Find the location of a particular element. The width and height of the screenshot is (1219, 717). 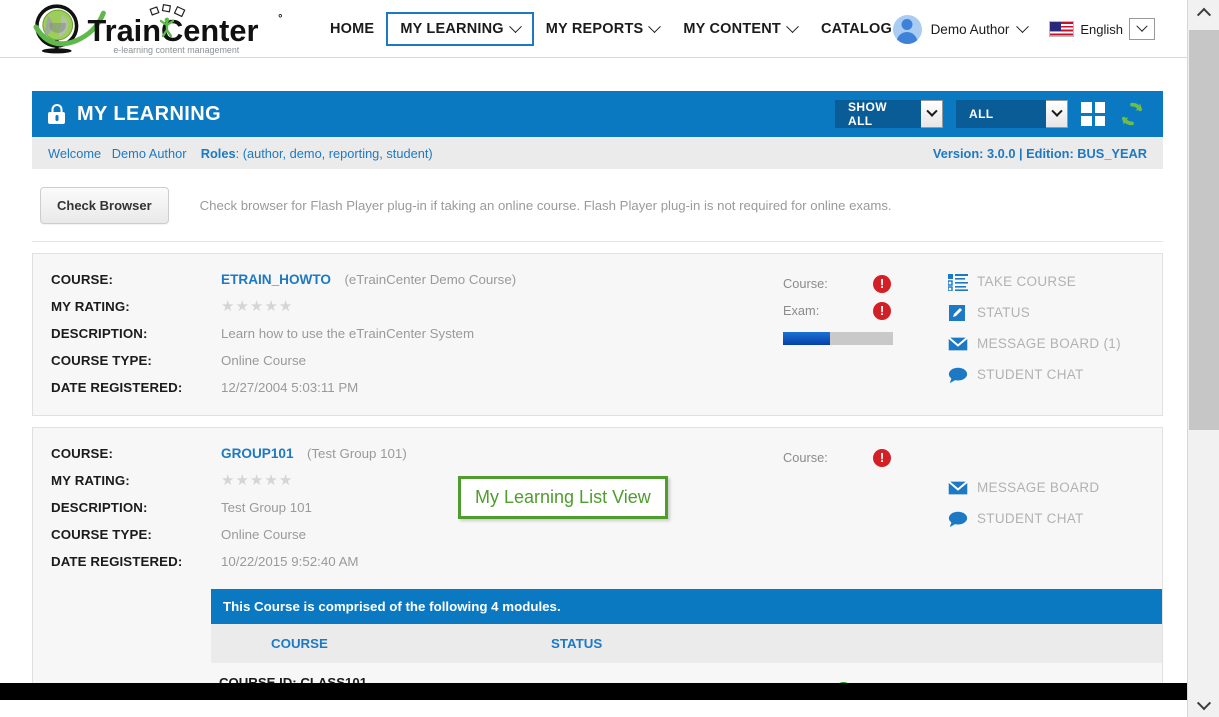

grid-view-icon is located at coordinates (1093, 114).